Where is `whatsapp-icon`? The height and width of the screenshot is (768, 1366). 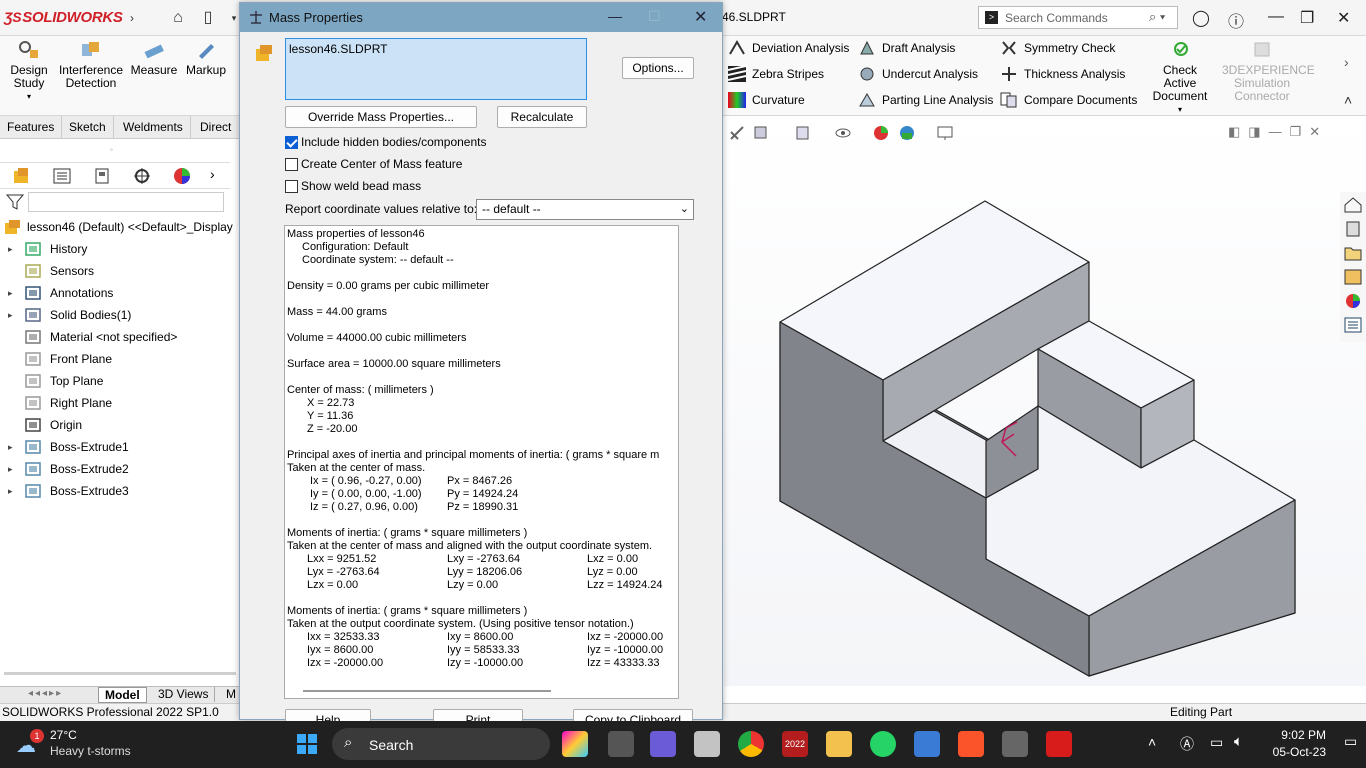
whatsapp-icon is located at coordinates (883, 744).